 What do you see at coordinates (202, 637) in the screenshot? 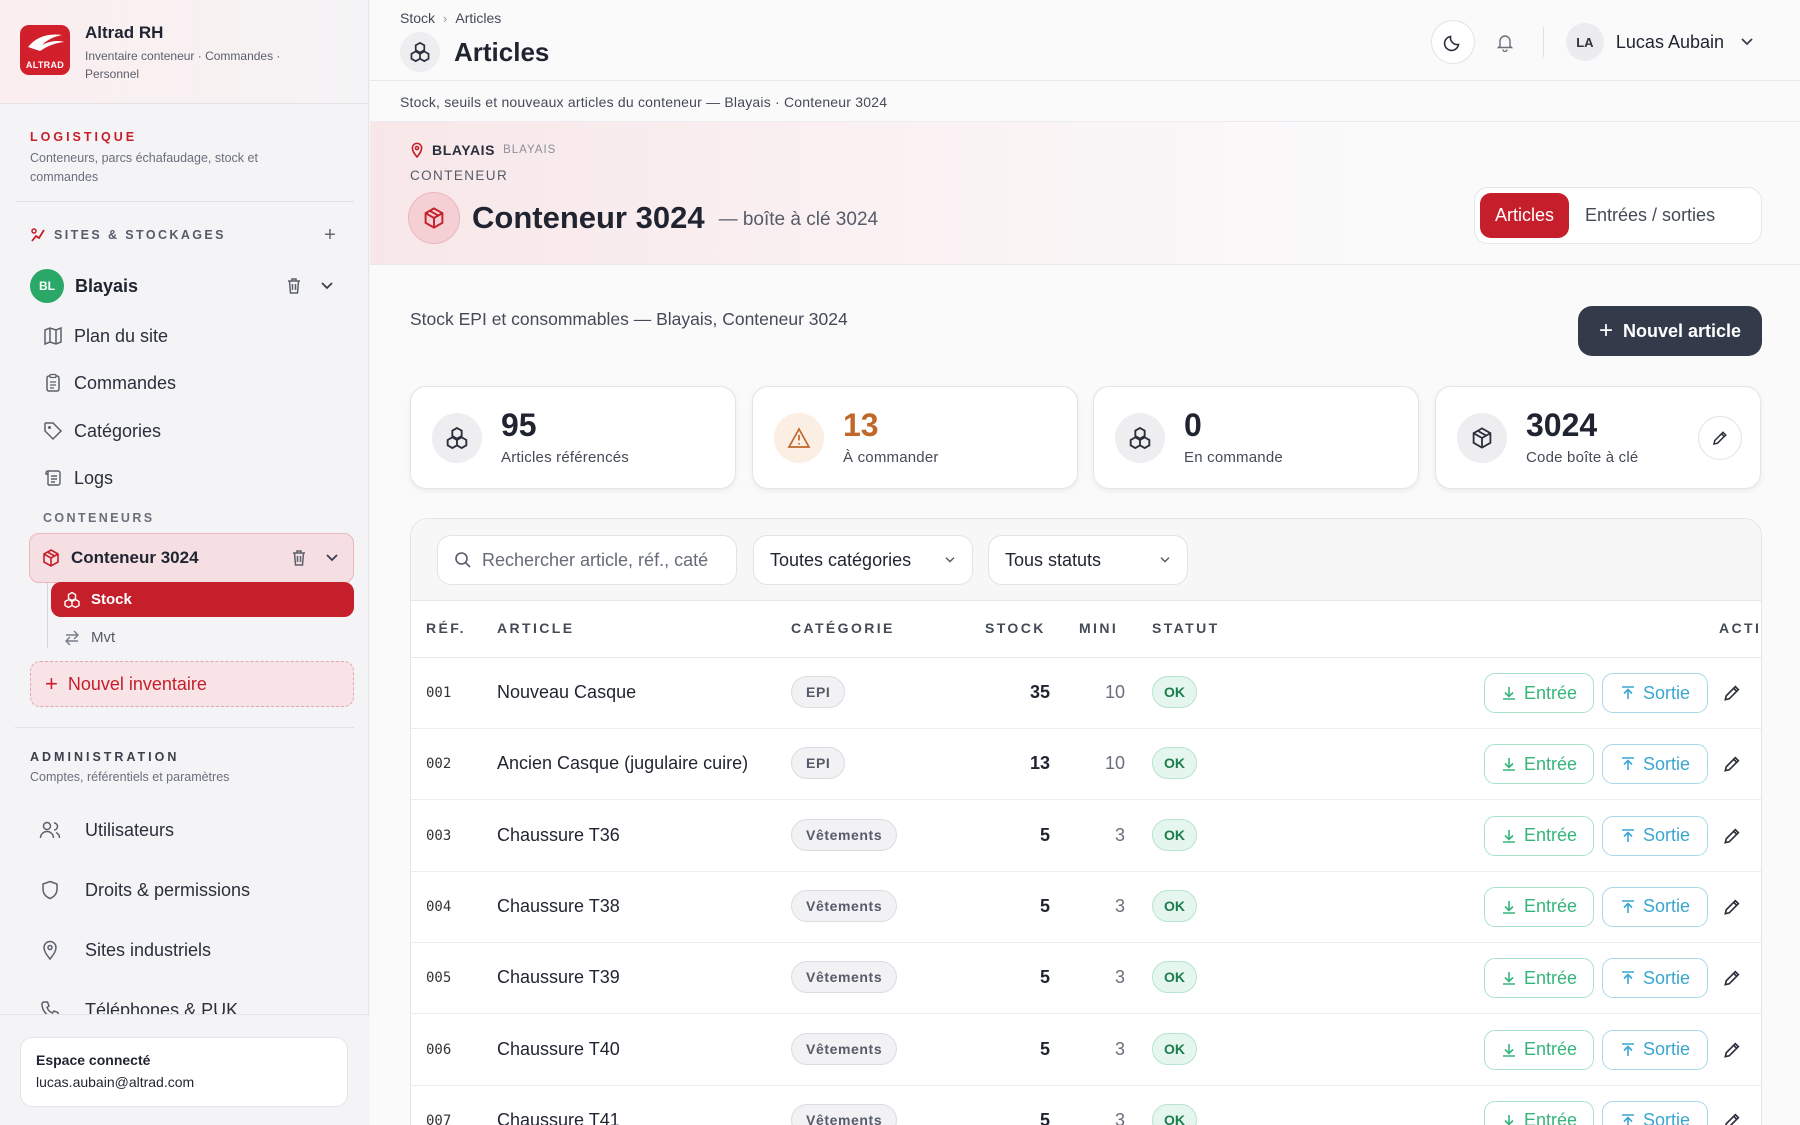
I see `sidebar-item-movements: Mvt` at bounding box center [202, 637].